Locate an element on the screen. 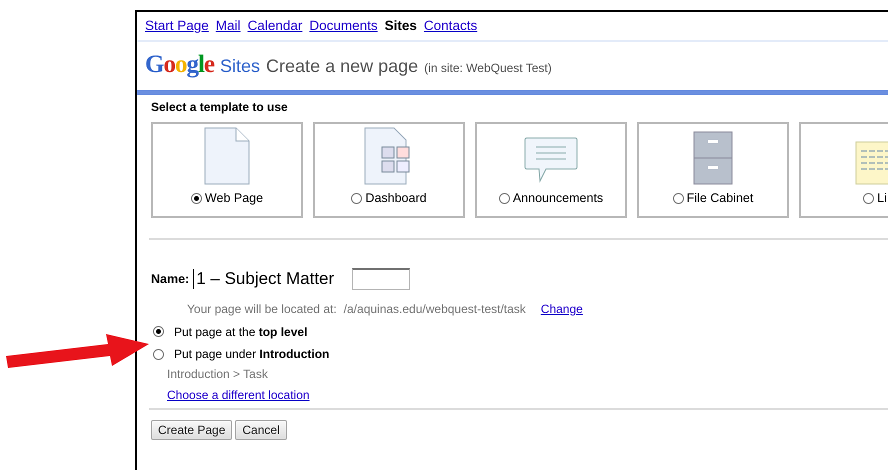 This screenshot has width=888, height=470. nav-link: Calendar is located at coordinates (275, 26).